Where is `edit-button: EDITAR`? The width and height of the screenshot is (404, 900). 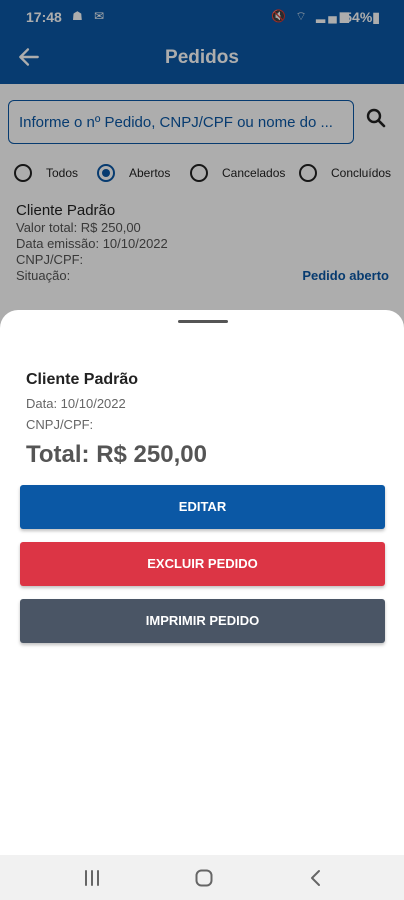 edit-button: EDITAR is located at coordinates (202, 507).